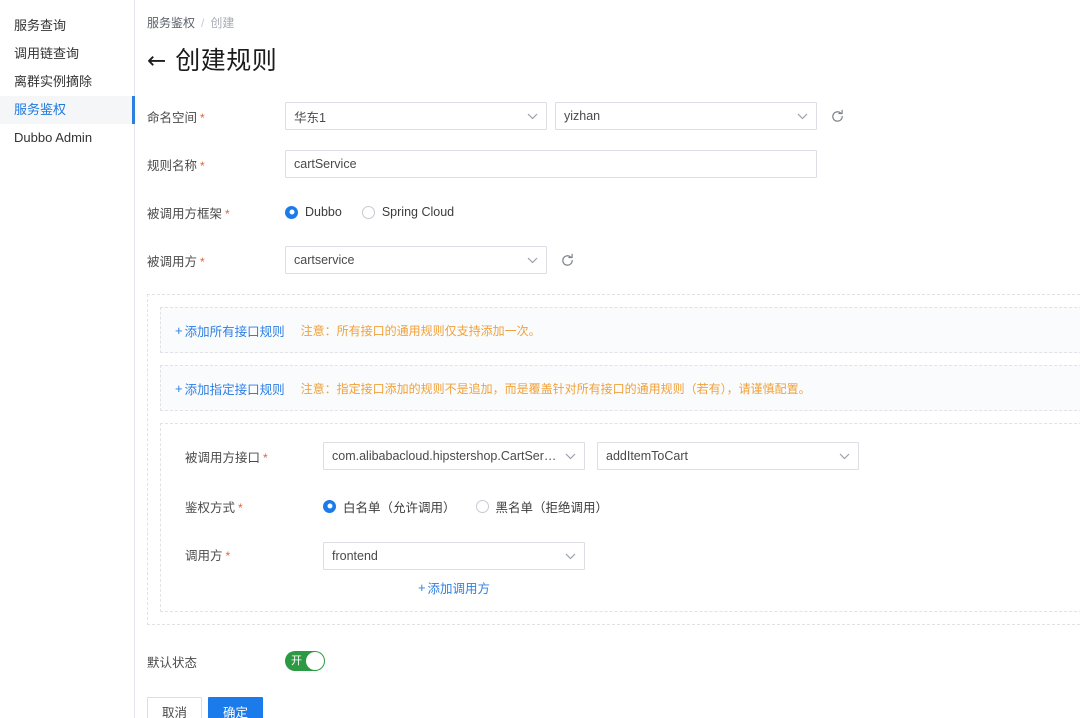 This screenshot has height=718, width=1080. What do you see at coordinates (249, 506) in the screenshot?
I see `auth-mode-label: 鉴权方式 *` at bounding box center [249, 506].